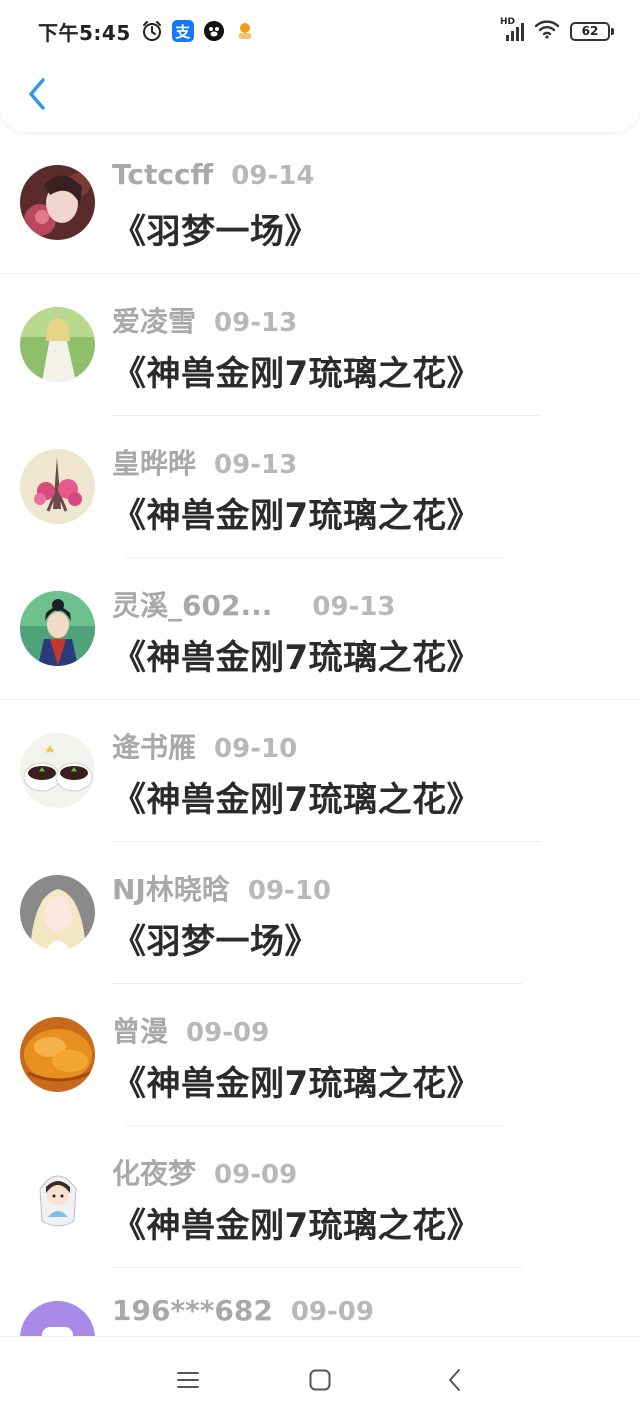 The image size is (640, 1422). What do you see at coordinates (171, 888) in the screenshot?
I see `user-name: NJ林晓晗` at bounding box center [171, 888].